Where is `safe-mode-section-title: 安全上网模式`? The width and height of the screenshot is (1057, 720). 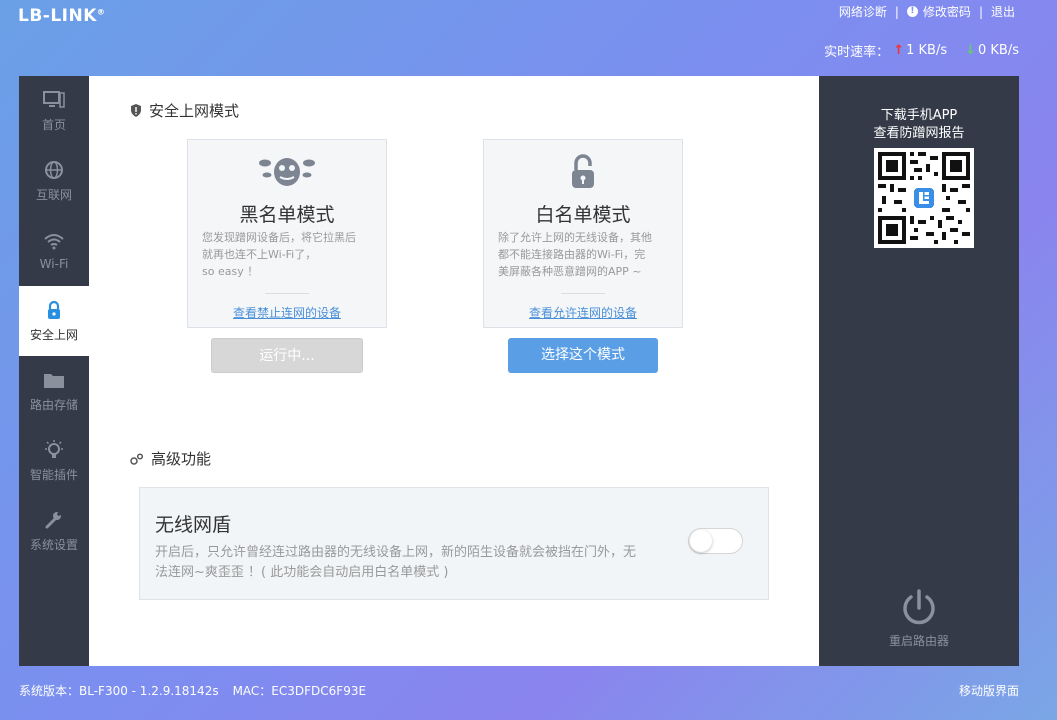
safe-mode-section-title: 安全上网模式 is located at coordinates (184, 110).